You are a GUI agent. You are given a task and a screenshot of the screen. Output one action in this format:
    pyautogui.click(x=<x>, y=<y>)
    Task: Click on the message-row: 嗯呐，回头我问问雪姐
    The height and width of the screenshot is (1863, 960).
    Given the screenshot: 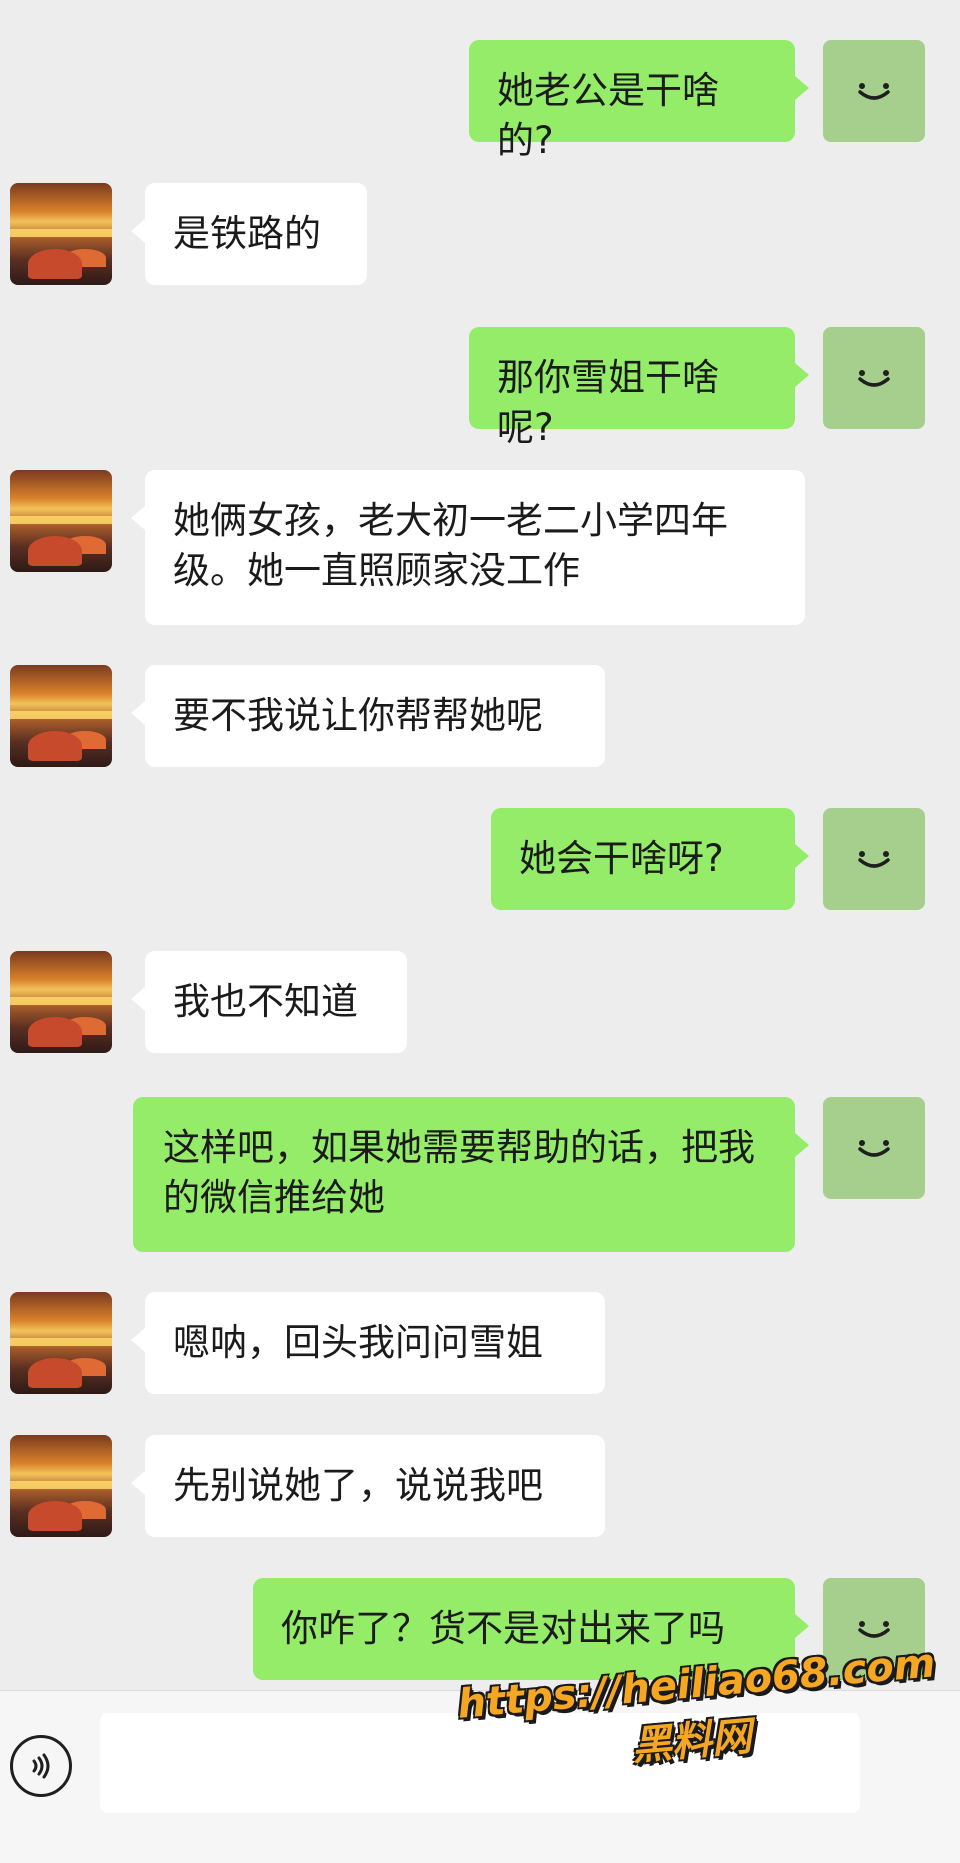 What is the action you would take?
    pyautogui.click(x=480, y=1343)
    